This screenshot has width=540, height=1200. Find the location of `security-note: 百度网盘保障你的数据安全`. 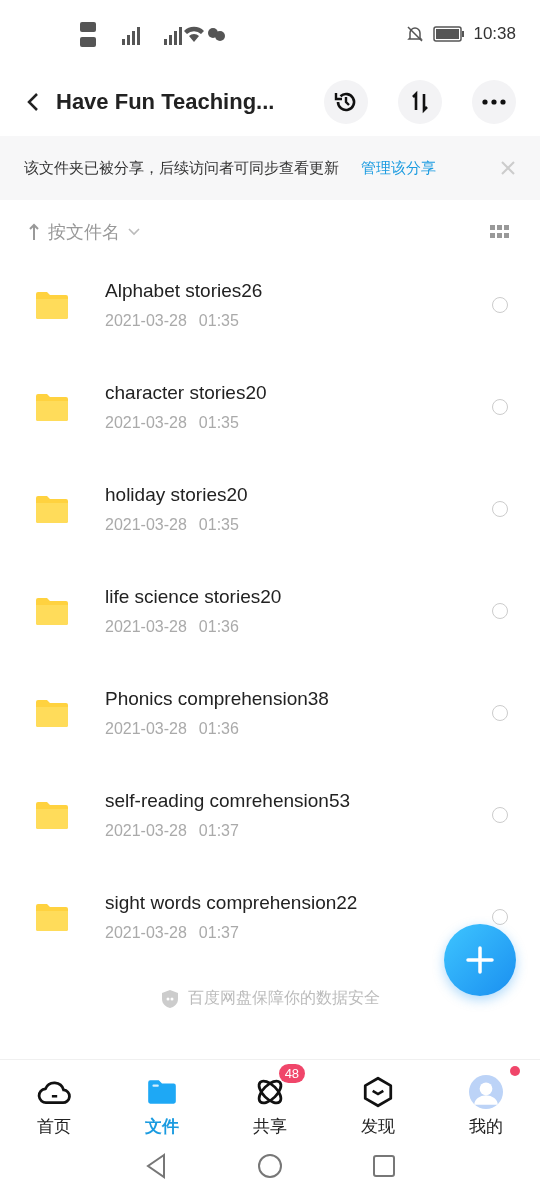

security-note: 百度网盘保障你的数据安全 is located at coordinates (284, 998).